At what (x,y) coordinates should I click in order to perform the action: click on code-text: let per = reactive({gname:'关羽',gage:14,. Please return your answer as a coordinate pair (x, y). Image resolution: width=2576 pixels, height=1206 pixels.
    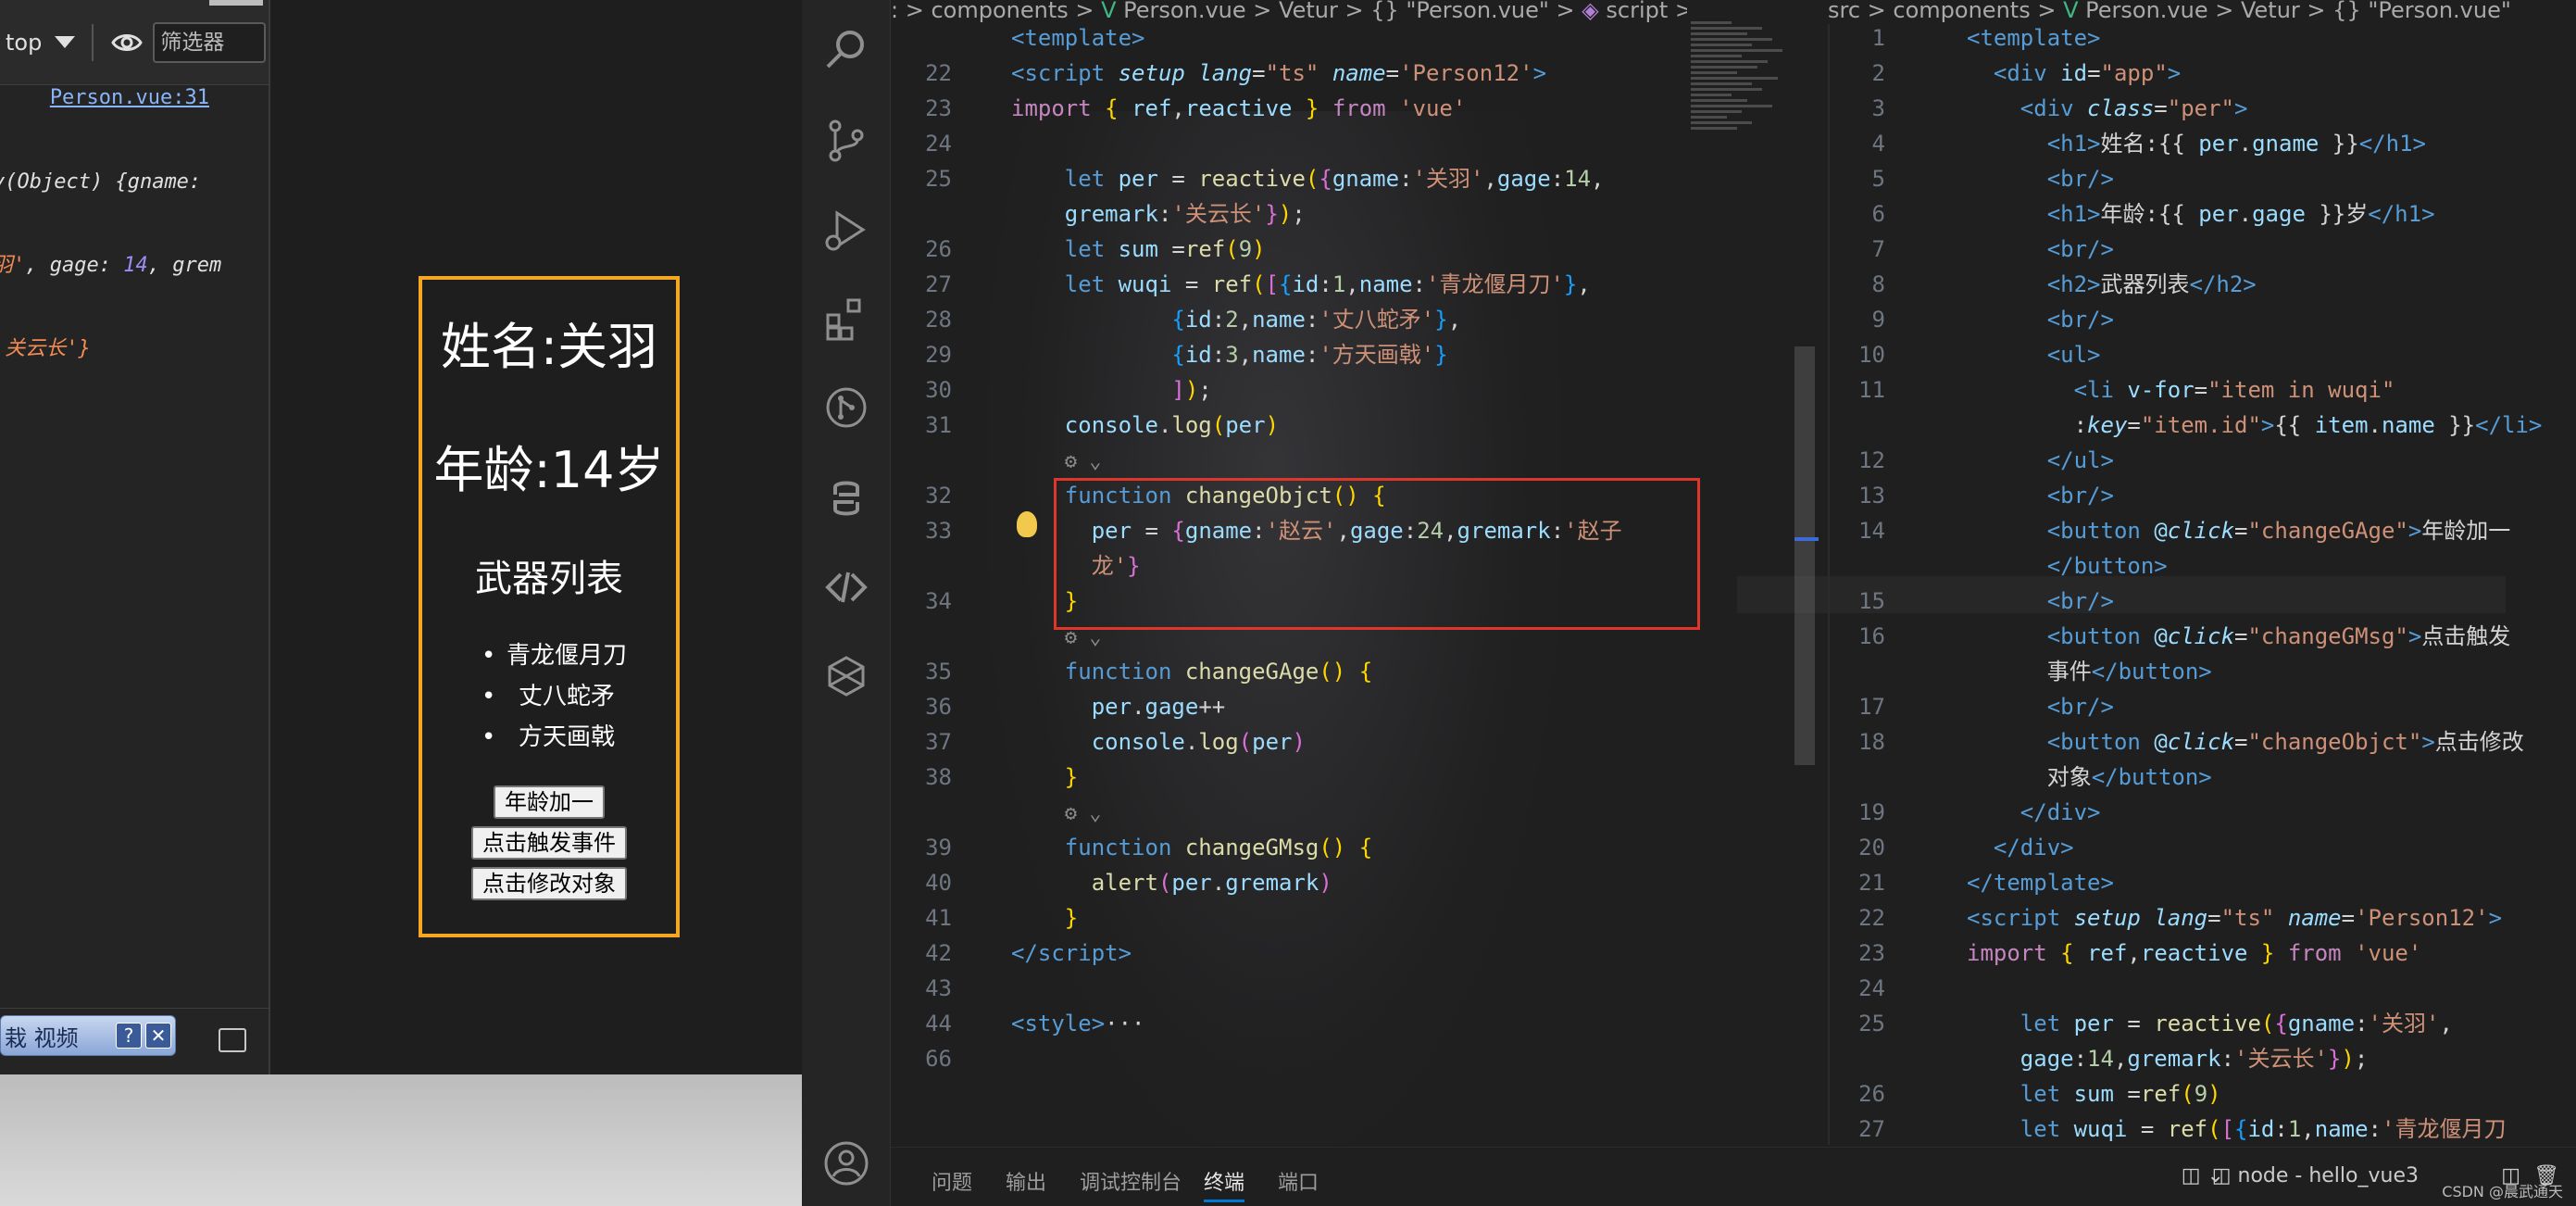
    Looking at the image, I should click on (1334, 179).